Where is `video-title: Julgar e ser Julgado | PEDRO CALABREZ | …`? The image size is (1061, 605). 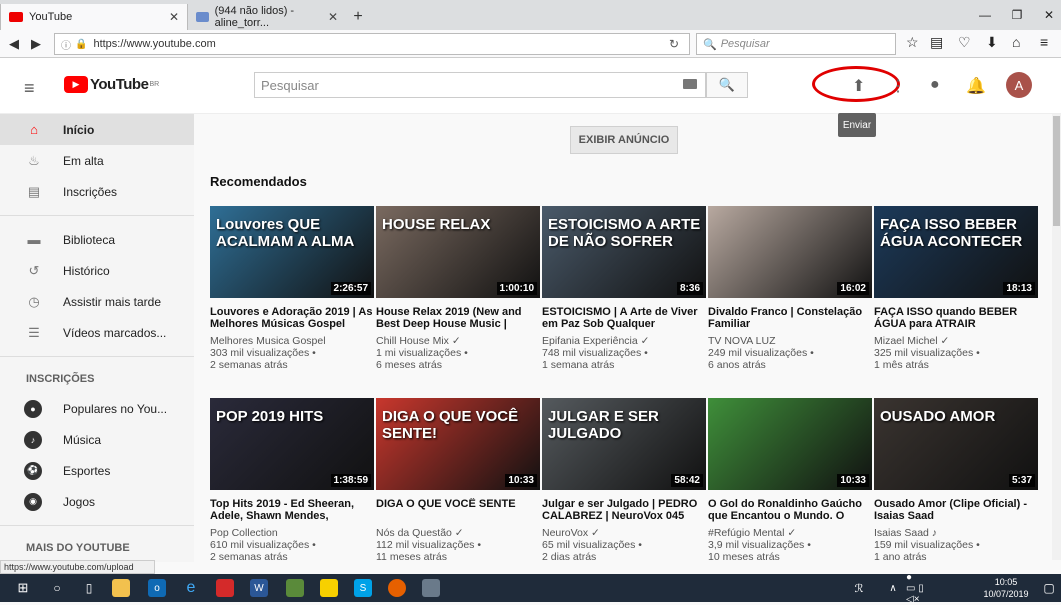
video-title: Julgar e ser Julgado | PEDRO CALABREZ | … is located at coordinates (624, 510).